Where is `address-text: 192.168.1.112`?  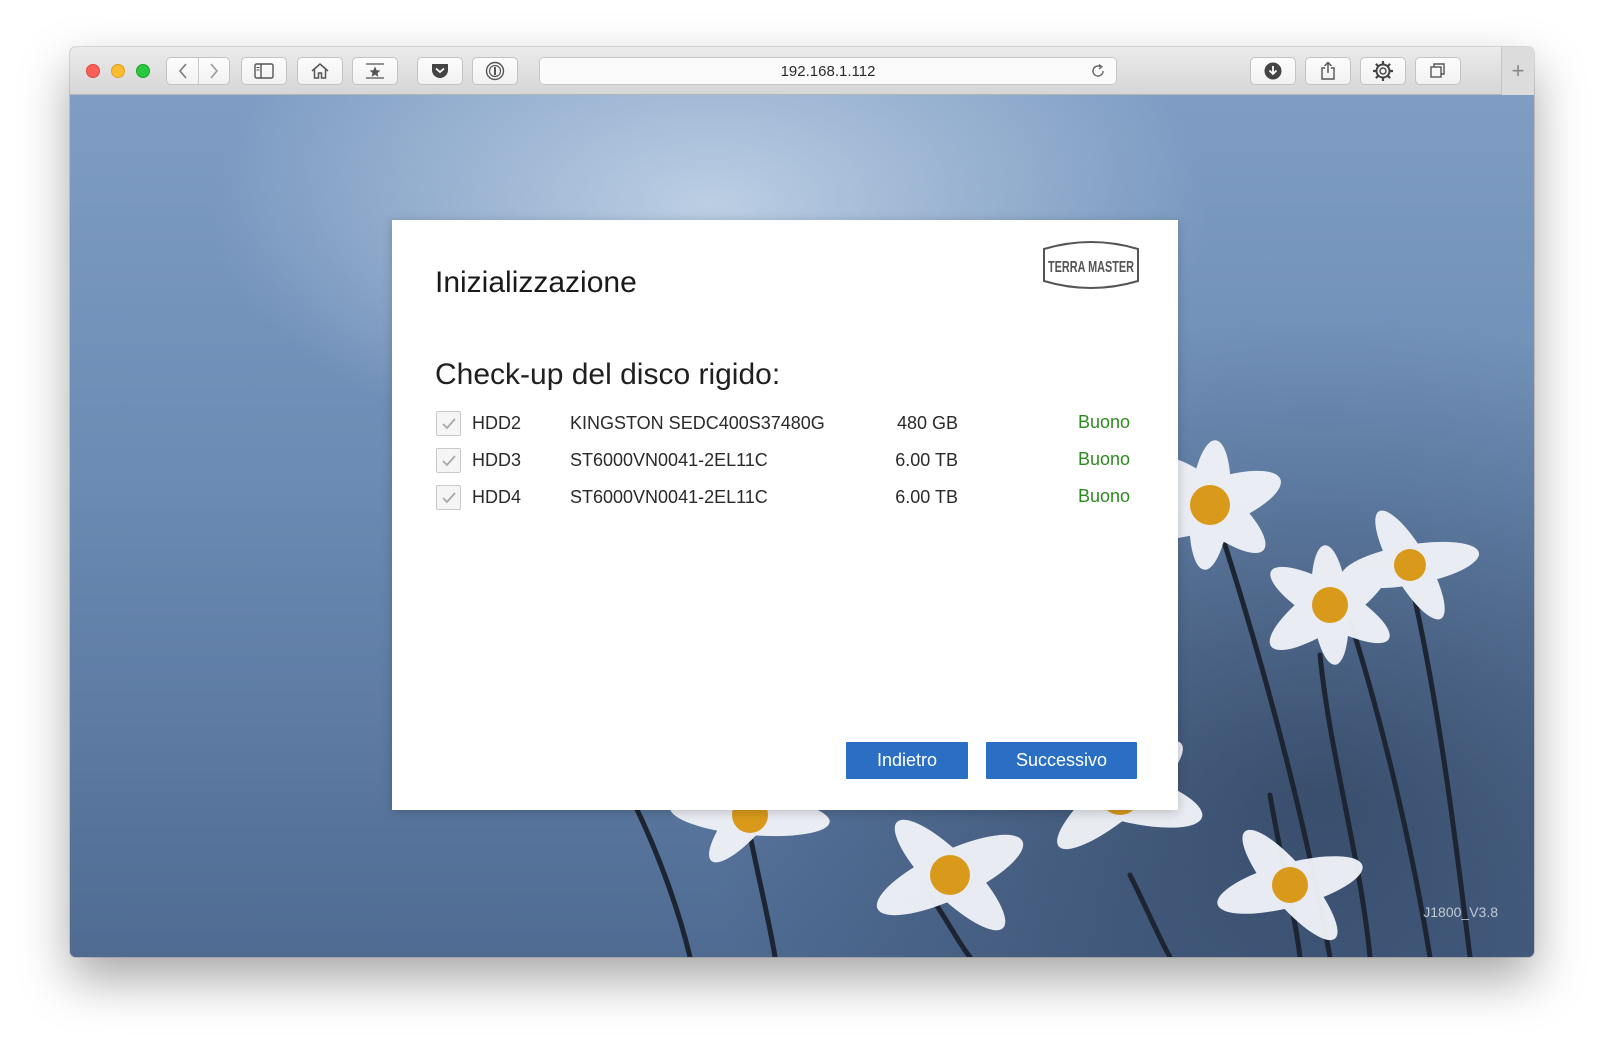 address-text: 192.168.1.112 is located at coordinates (828, 71).